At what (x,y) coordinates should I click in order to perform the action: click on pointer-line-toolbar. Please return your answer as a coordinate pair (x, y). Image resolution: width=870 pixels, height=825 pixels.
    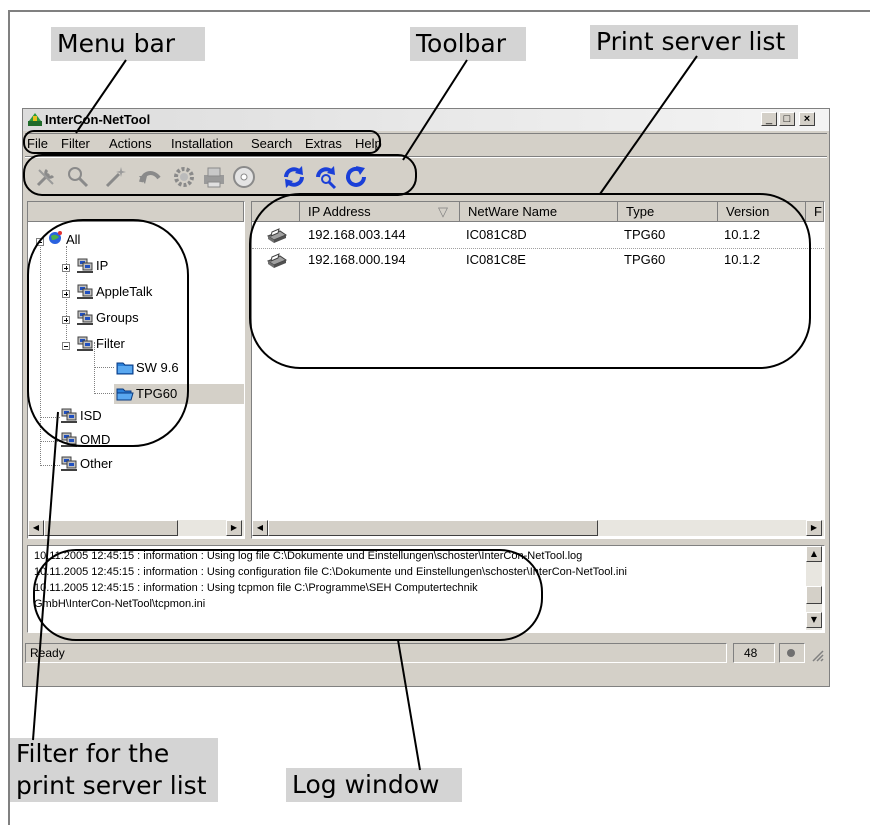
    Looking at the image, I should click on (435, 110).